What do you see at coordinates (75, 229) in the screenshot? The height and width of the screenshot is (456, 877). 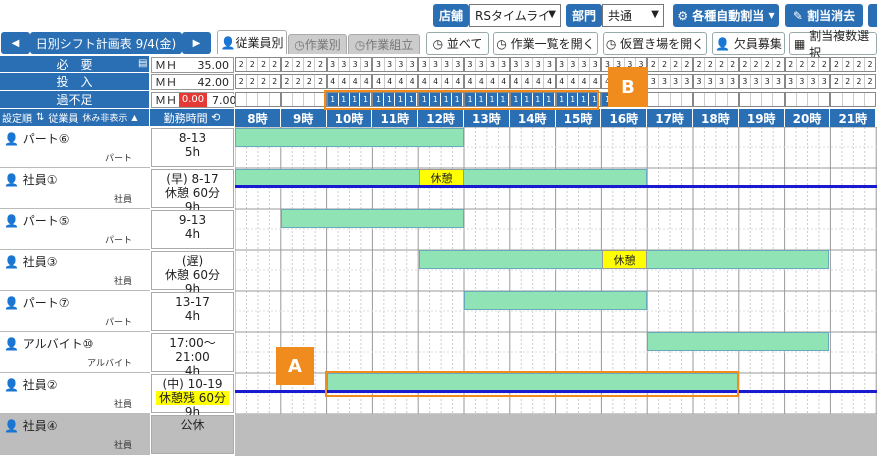 I see `employee-row: 👤 パート⑤ パート` at bounding box center [75, 229].